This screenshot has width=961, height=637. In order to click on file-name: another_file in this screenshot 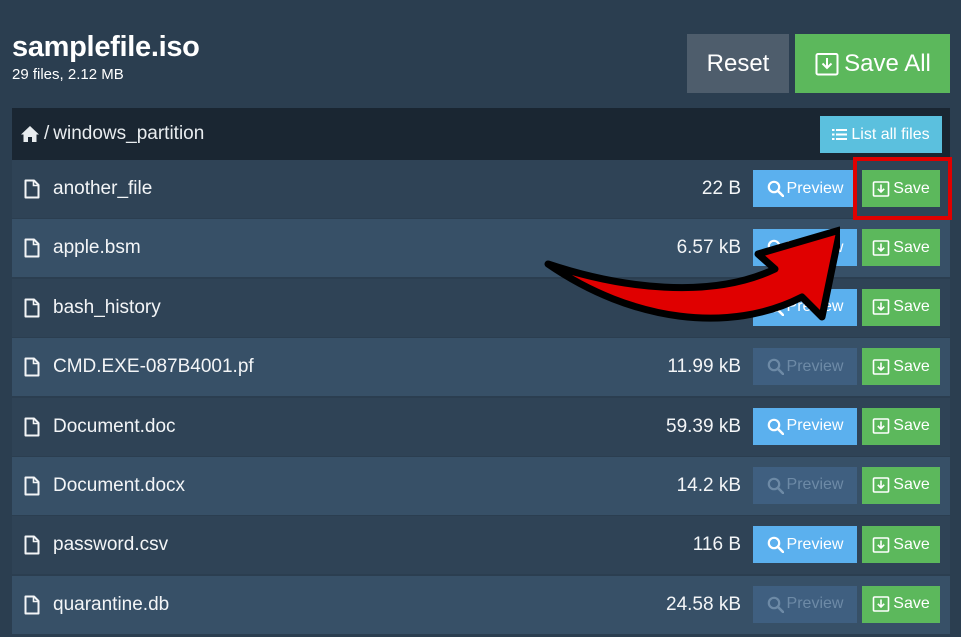, I will do `click(102, 189)`.